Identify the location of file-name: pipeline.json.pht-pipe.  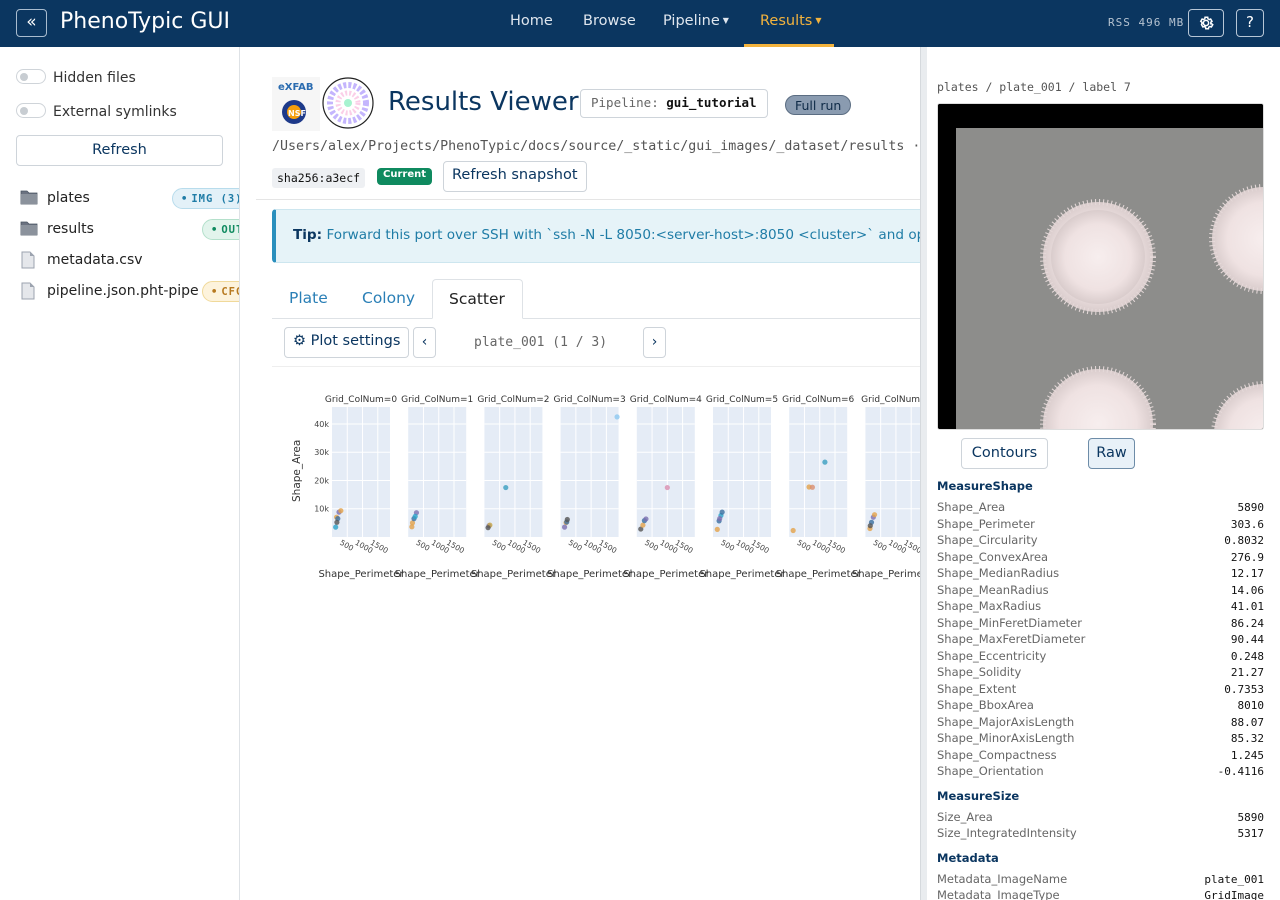
(123, 291).